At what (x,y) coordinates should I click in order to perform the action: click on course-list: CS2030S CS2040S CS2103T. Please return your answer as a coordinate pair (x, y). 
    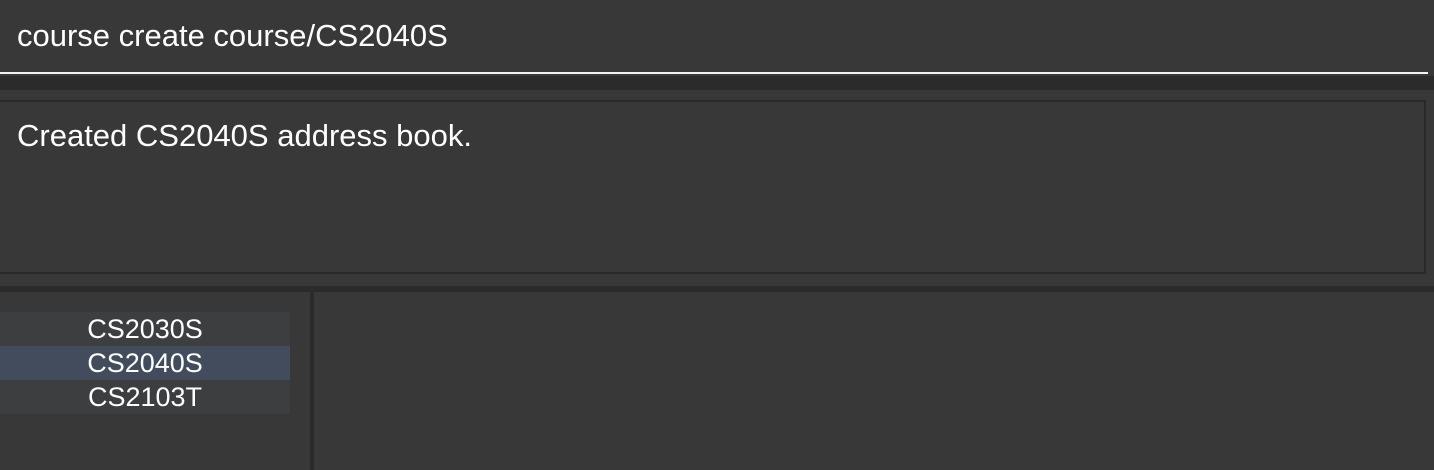
    Looking at the image, I should click on (145, 363).